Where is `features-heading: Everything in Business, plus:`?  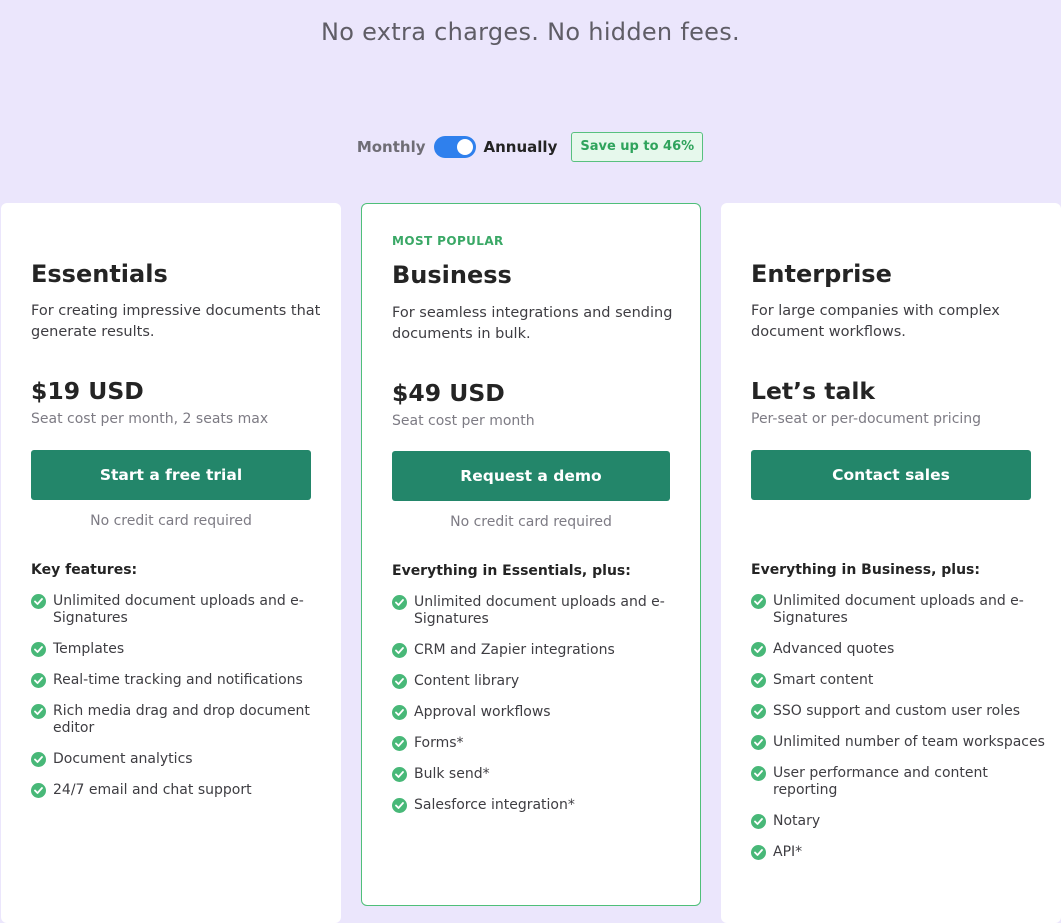
features-heading: Everything in Business, plus: is located at coordinates (865, 570).